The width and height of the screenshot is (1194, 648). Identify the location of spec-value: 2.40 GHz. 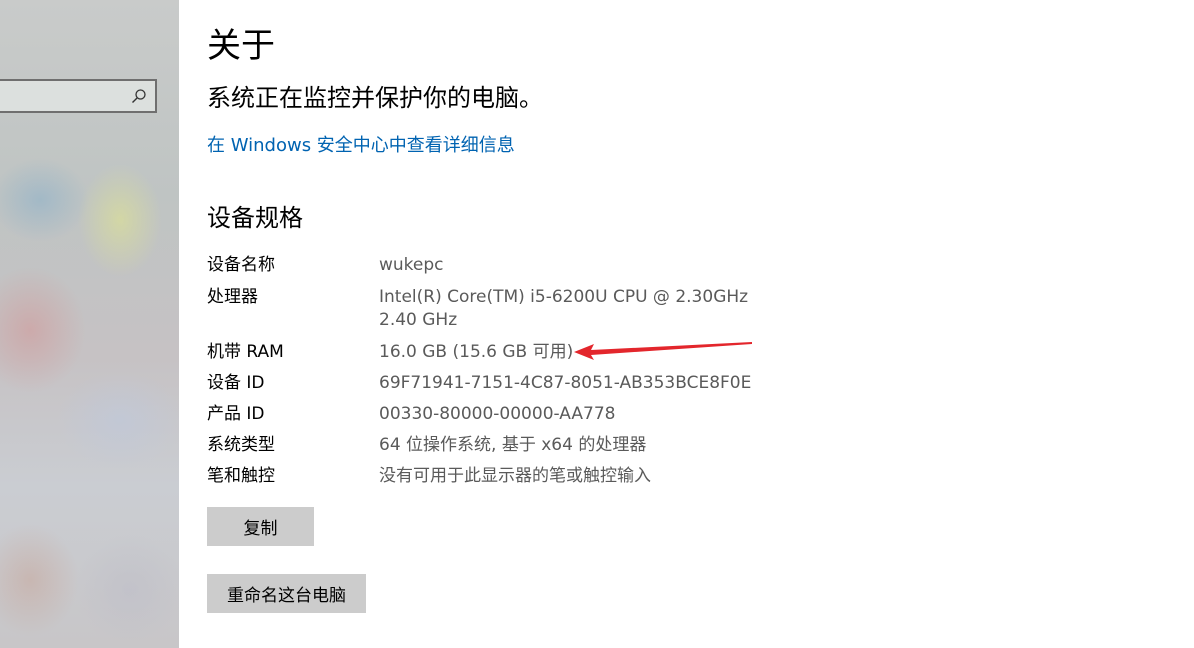
(418, 320).